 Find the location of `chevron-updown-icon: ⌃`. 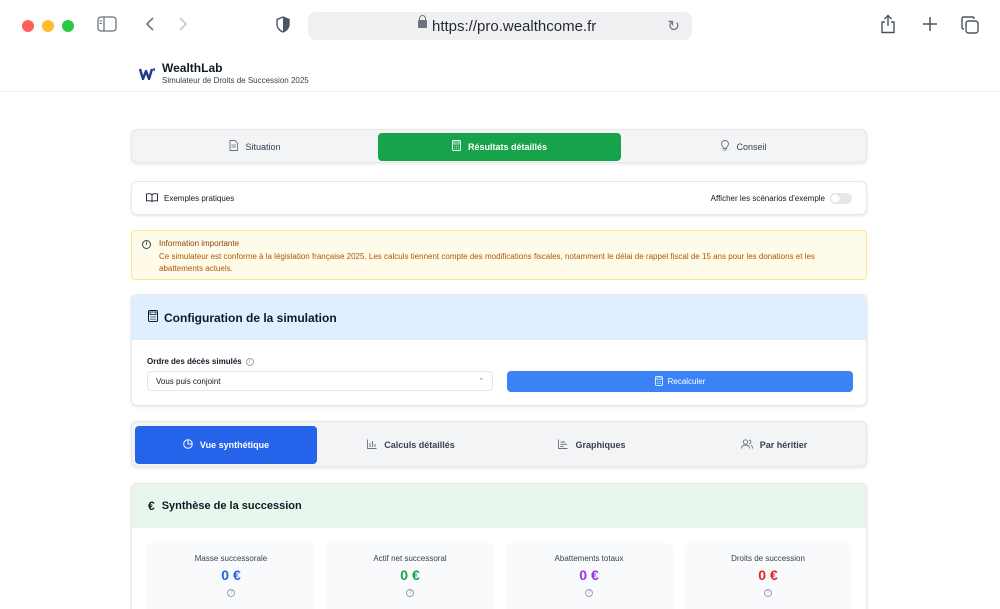

chevron-updown-icon: ⌃ is located at coordinates (481, 381).